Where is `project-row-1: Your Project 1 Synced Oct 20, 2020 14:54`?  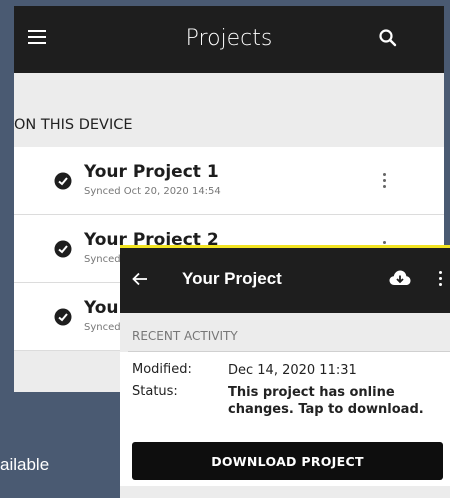 project-row-1: Your Project 1 Synced Oct 20, 2020 14:54 is located at coordinates (229, 181).